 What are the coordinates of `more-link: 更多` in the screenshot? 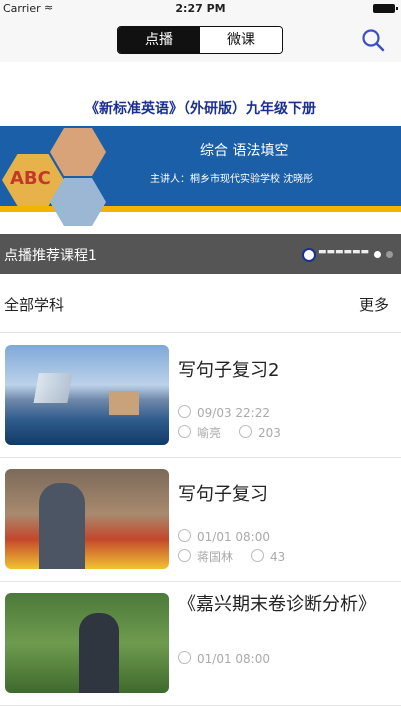 It's located at (374, 304).